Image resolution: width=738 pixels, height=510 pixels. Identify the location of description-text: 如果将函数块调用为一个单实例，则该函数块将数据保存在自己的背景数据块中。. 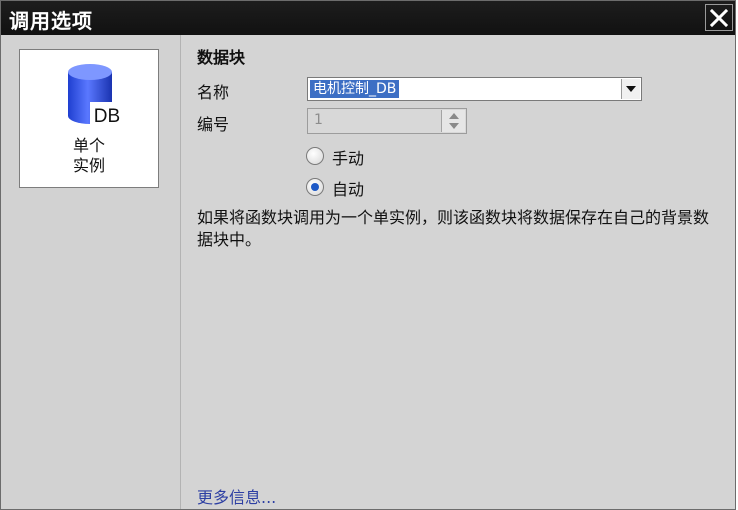
(453, 228).